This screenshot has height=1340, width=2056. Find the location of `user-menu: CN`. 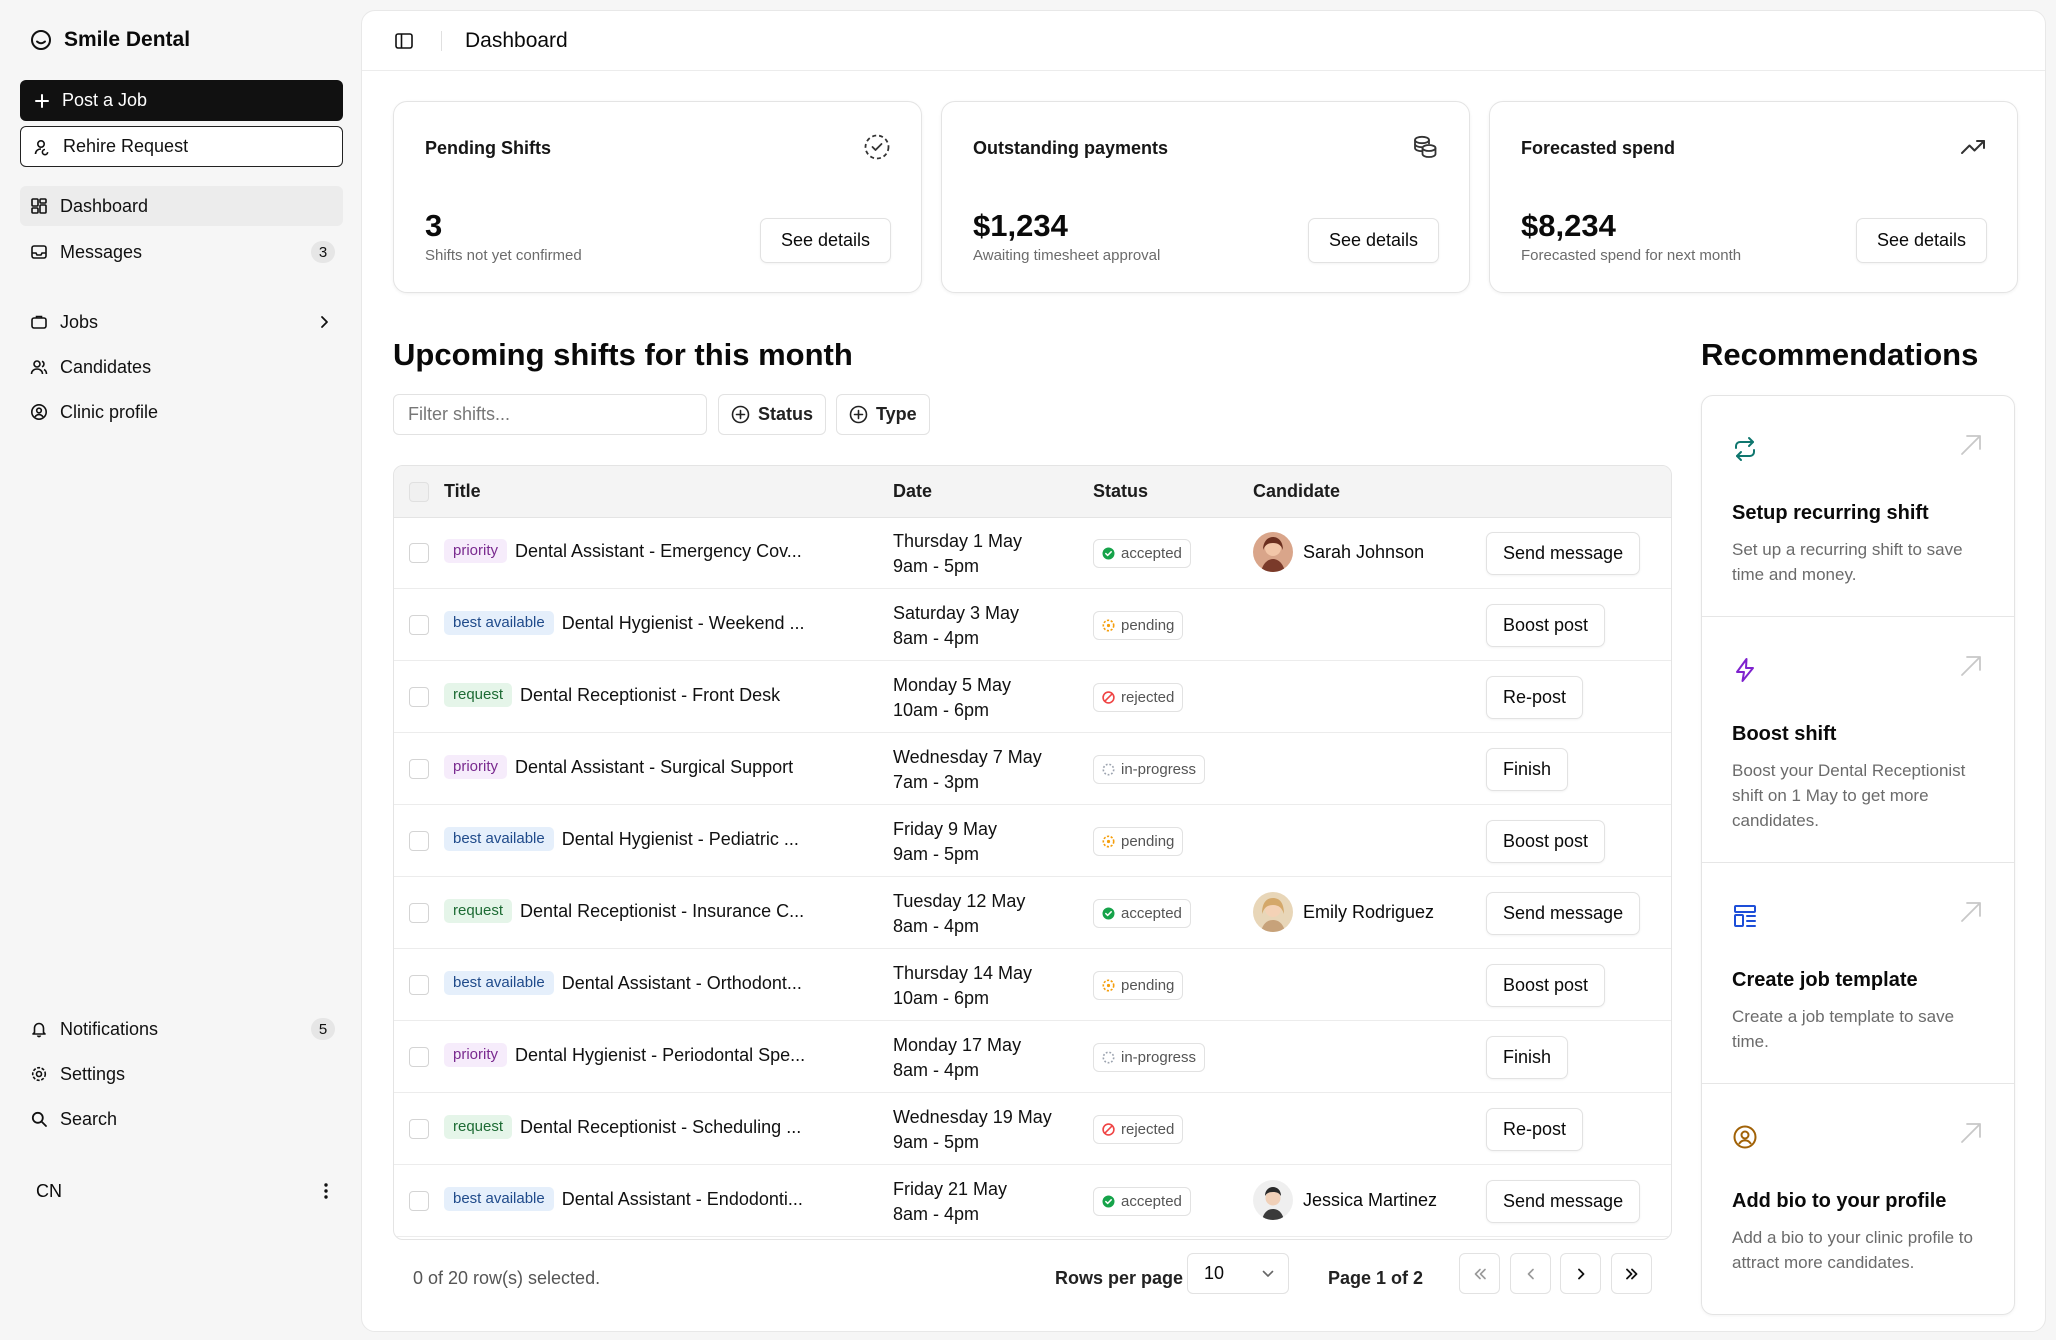

user-menu: CN is located at coordinates (181, 1191).